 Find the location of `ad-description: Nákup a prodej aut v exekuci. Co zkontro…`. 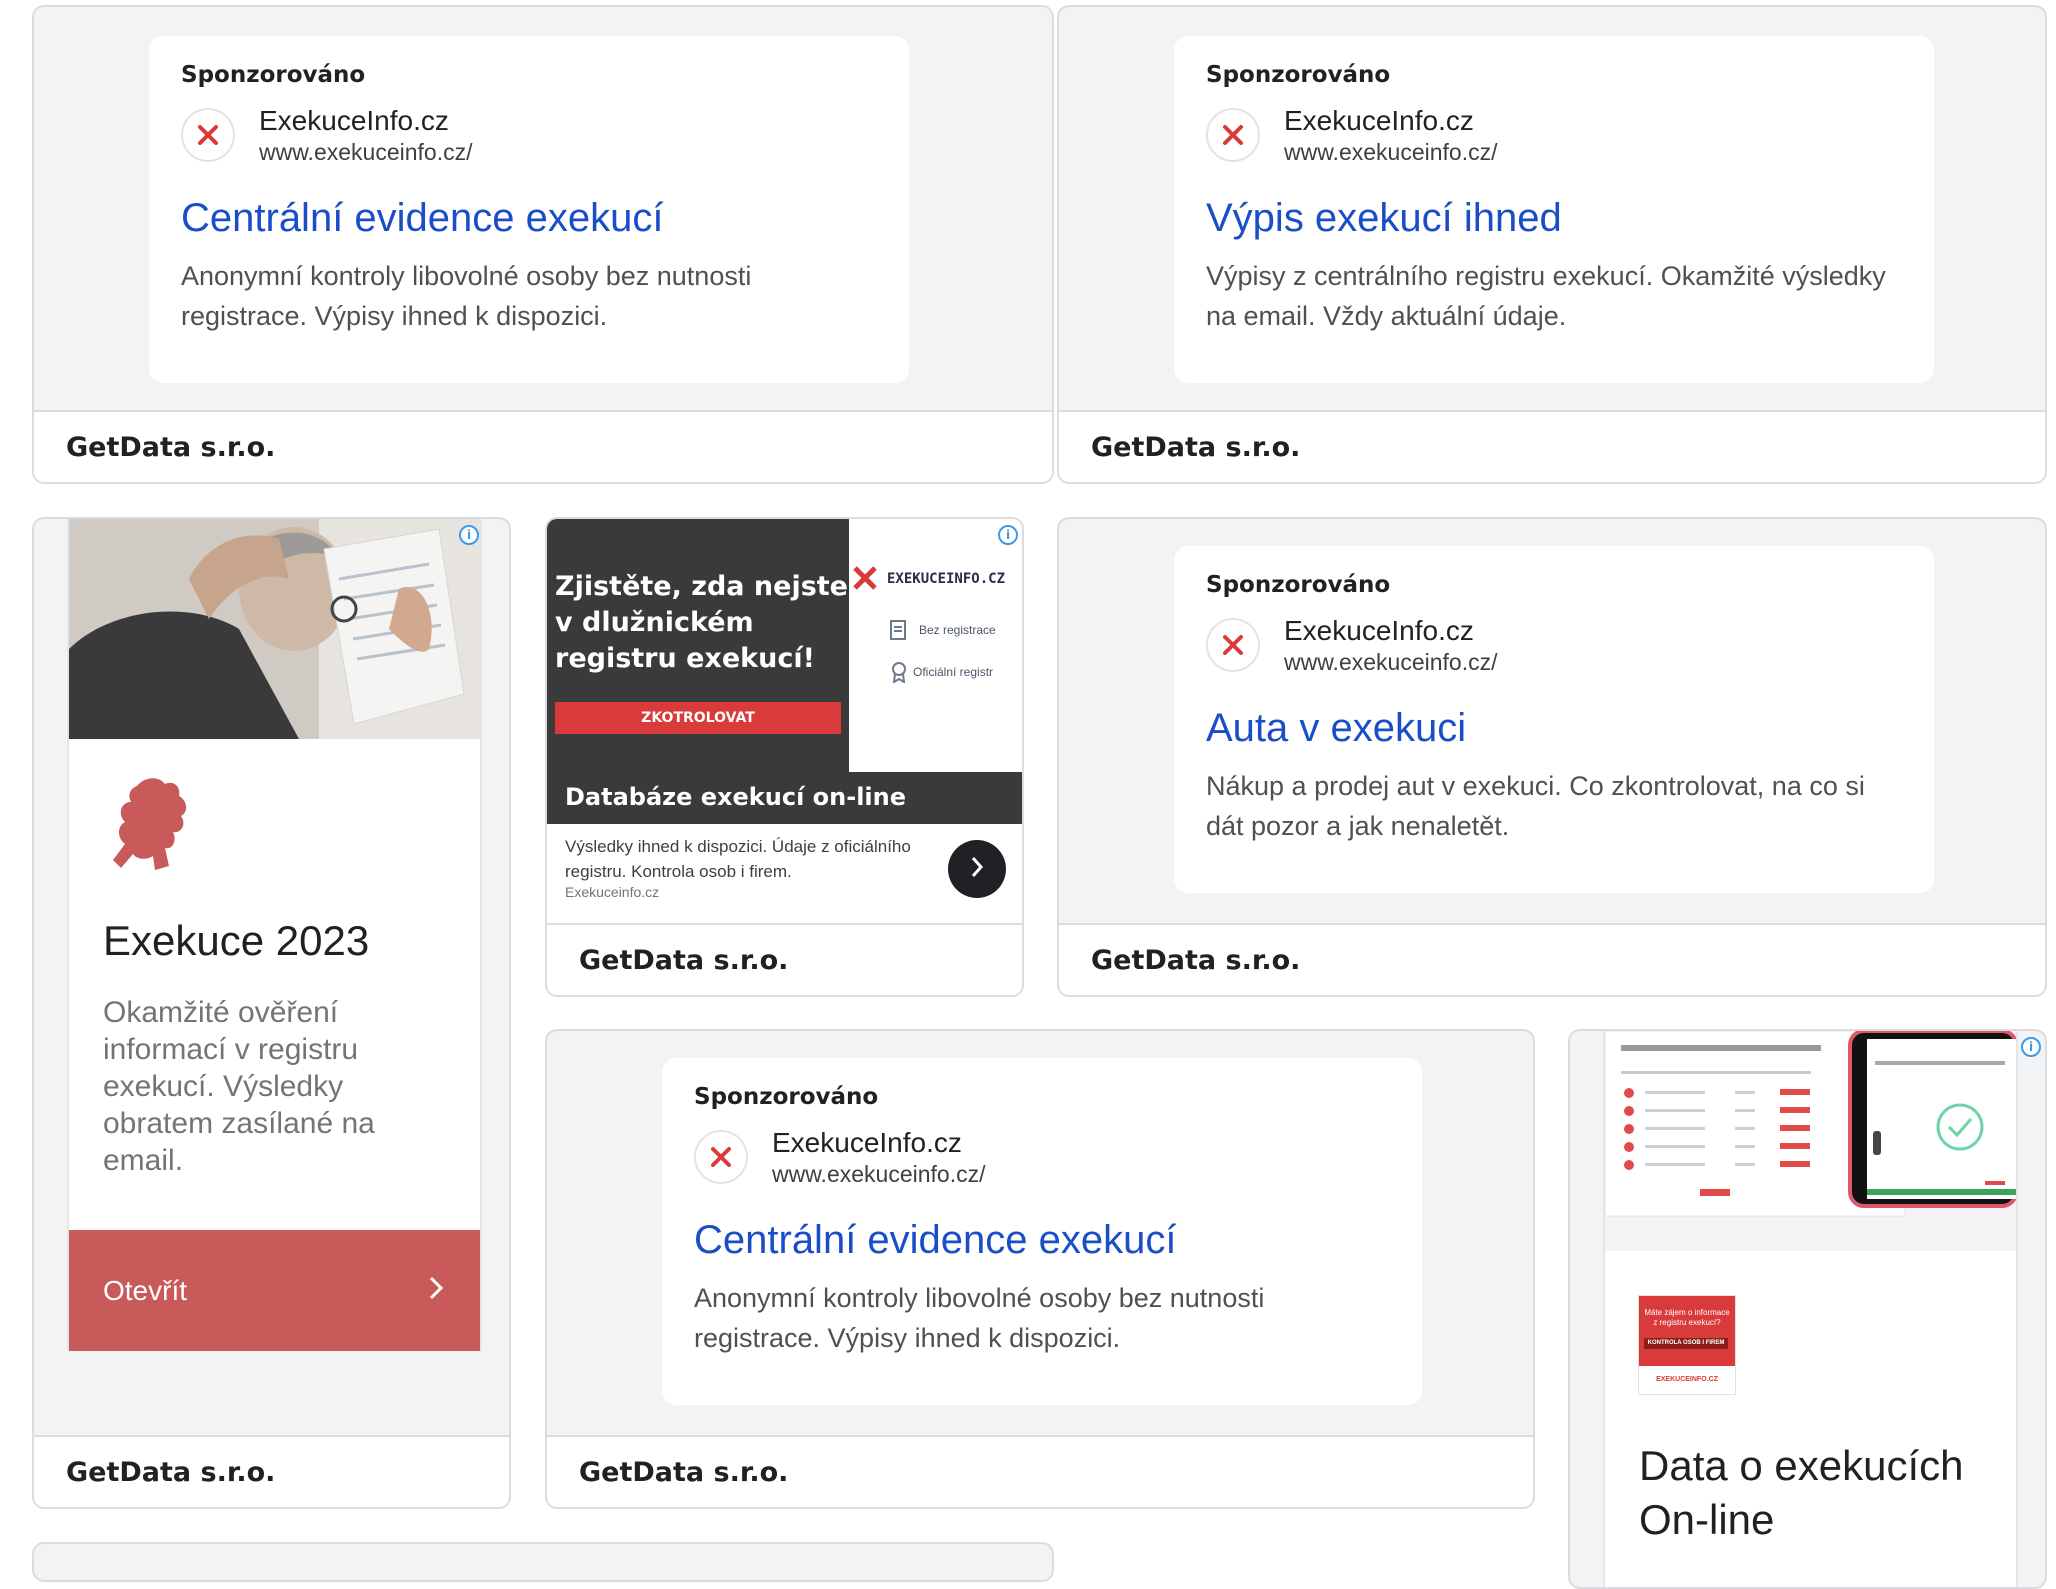

ad-description: Nákup a prodej aut v exekuci. Co zkontro… is located at coordinates (1535, 806).